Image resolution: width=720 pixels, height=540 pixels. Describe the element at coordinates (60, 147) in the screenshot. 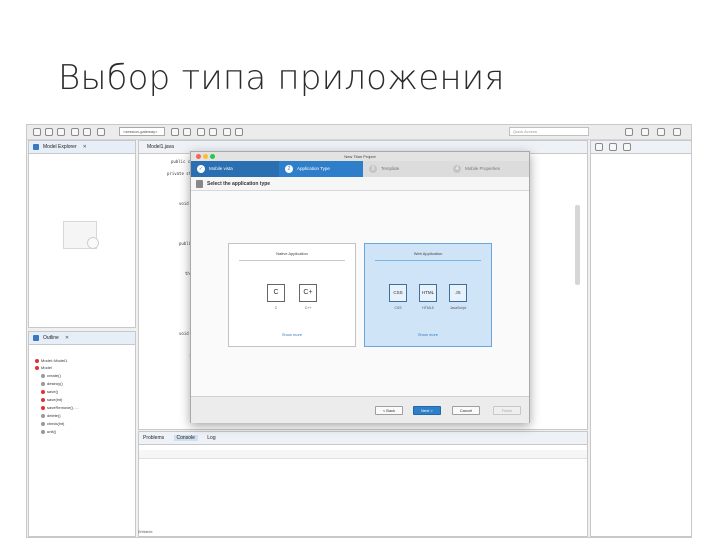

I see `model-explorer-label: Model Explorer` at that location.